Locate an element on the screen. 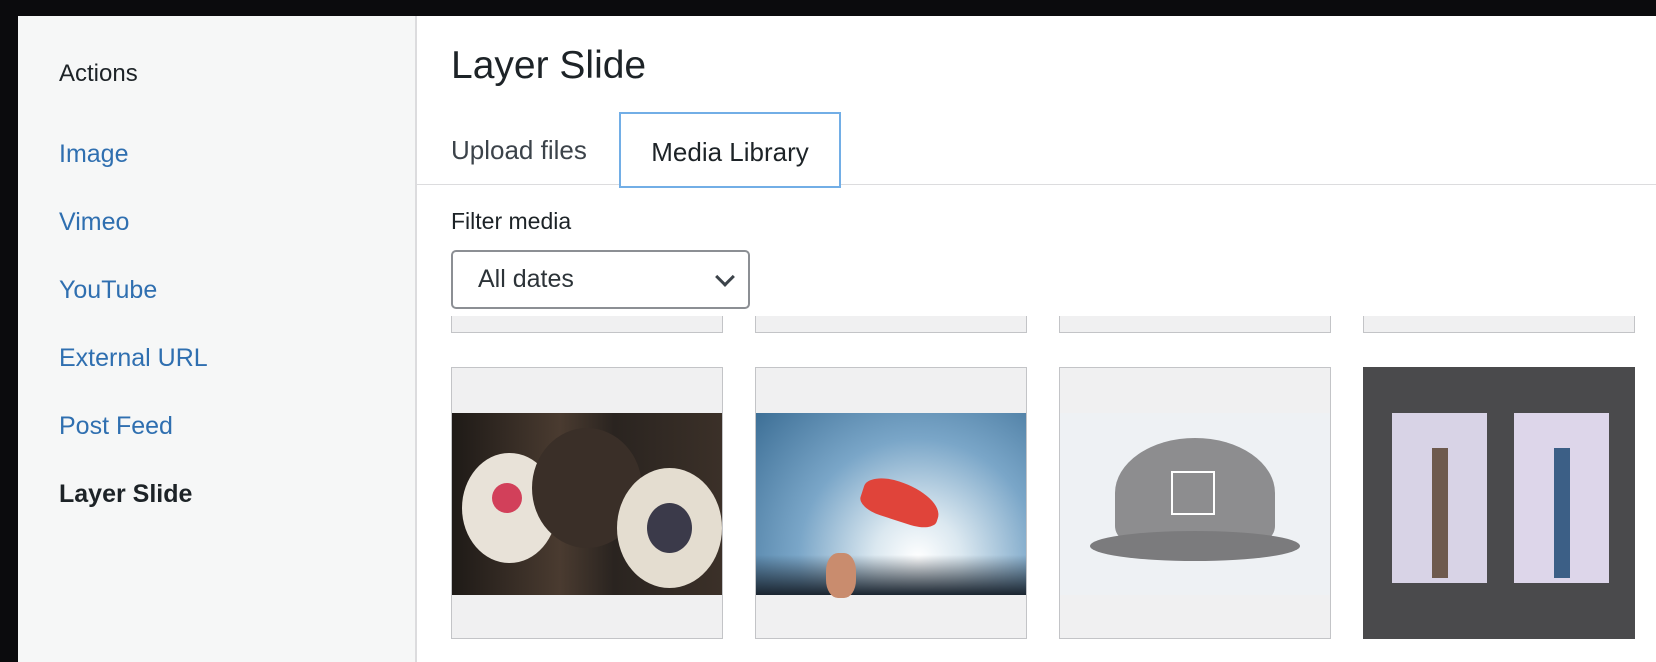 This screenshot has height=662, width=1656. bags-image is located at coordinates (587, 504).